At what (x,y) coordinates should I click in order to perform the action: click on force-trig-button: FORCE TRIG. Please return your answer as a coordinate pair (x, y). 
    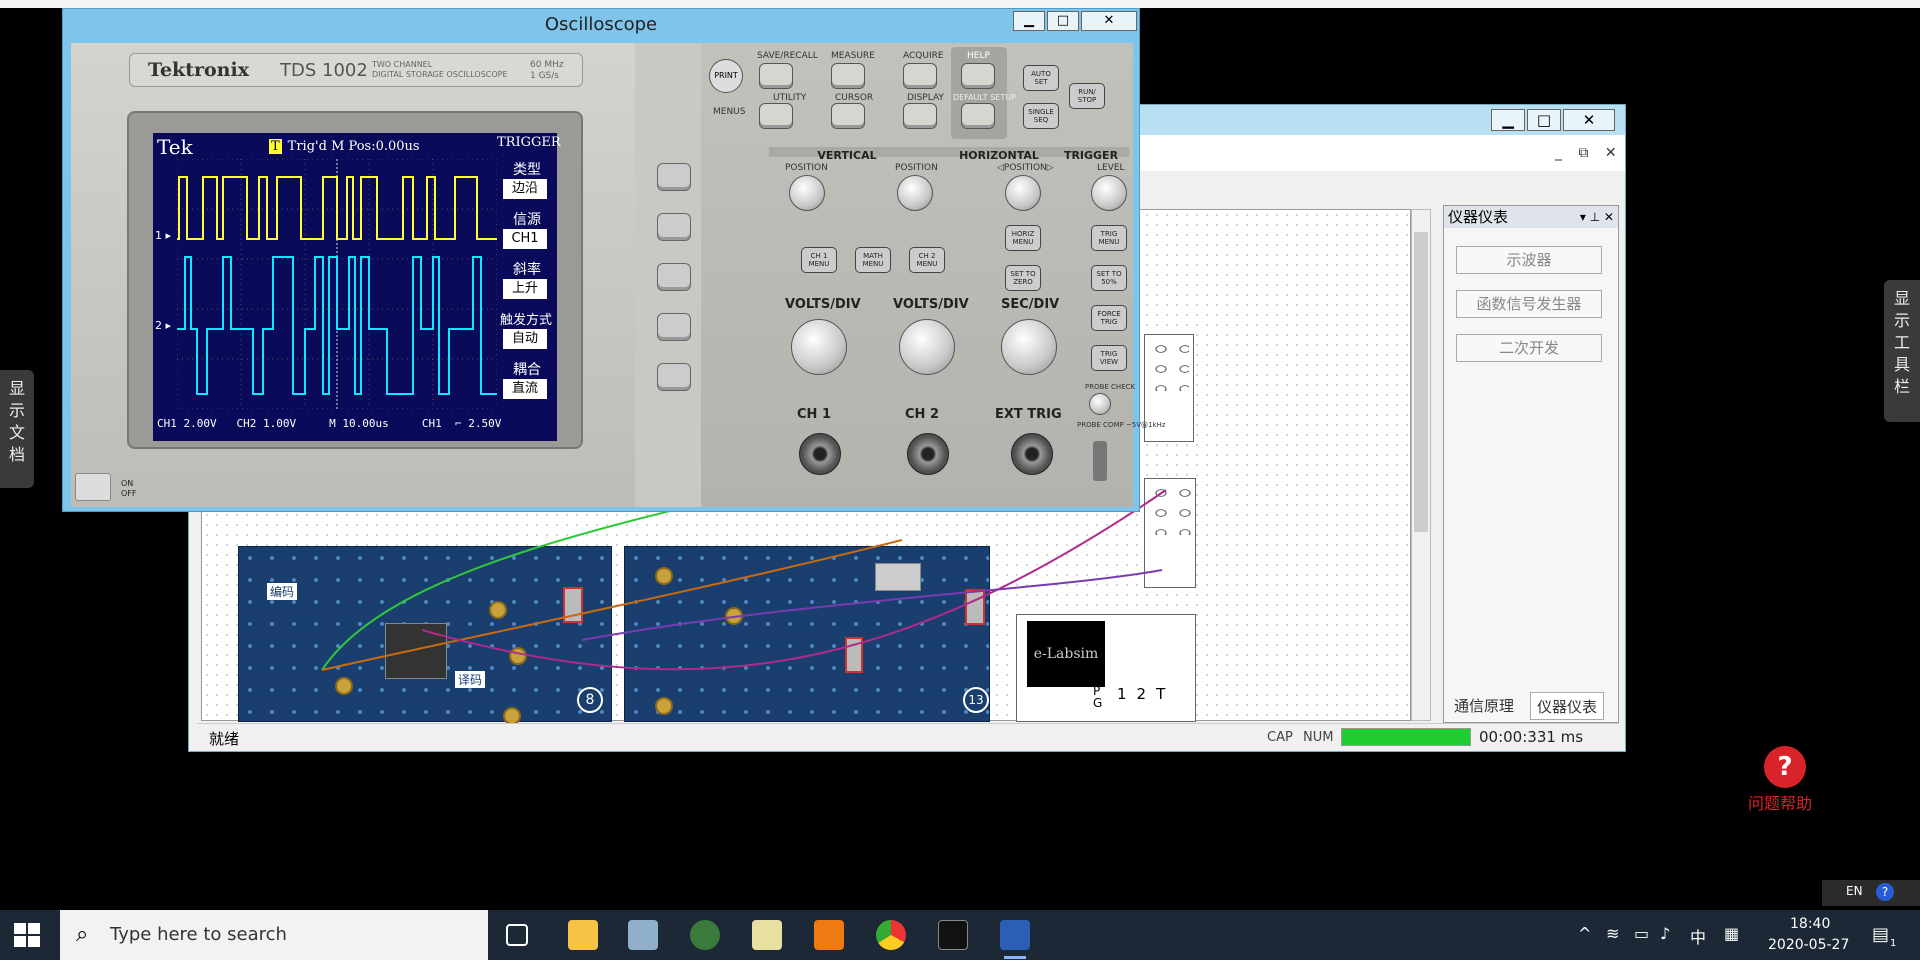
    Looking at the image, I should click on (1109, 318).